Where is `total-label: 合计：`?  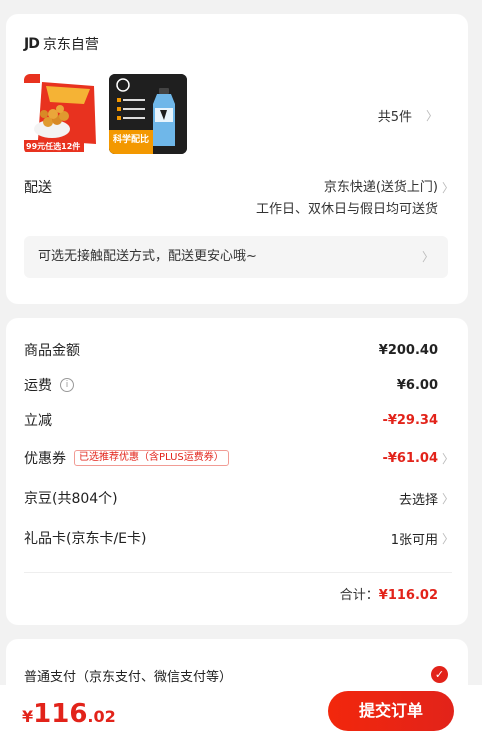
total-label: 合计： is located at coordinates (359, 595).